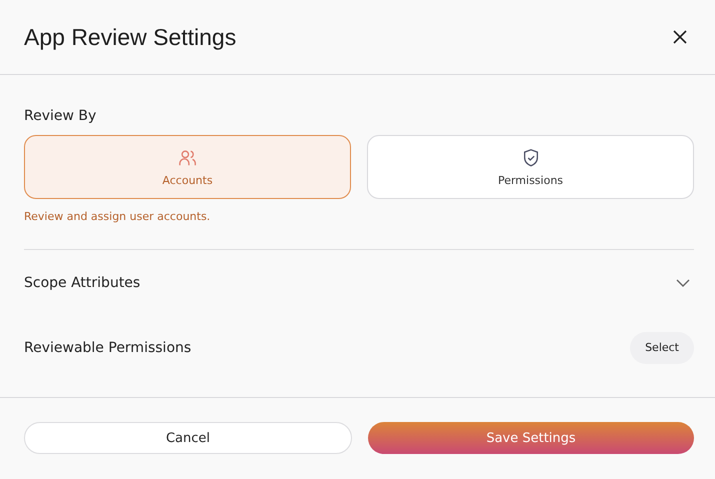 The image size is (715, 479). What do you see at coordinates (530, 167) in the screenshot?
I see `review-option: Permissions` at bounding box center [530, 167].